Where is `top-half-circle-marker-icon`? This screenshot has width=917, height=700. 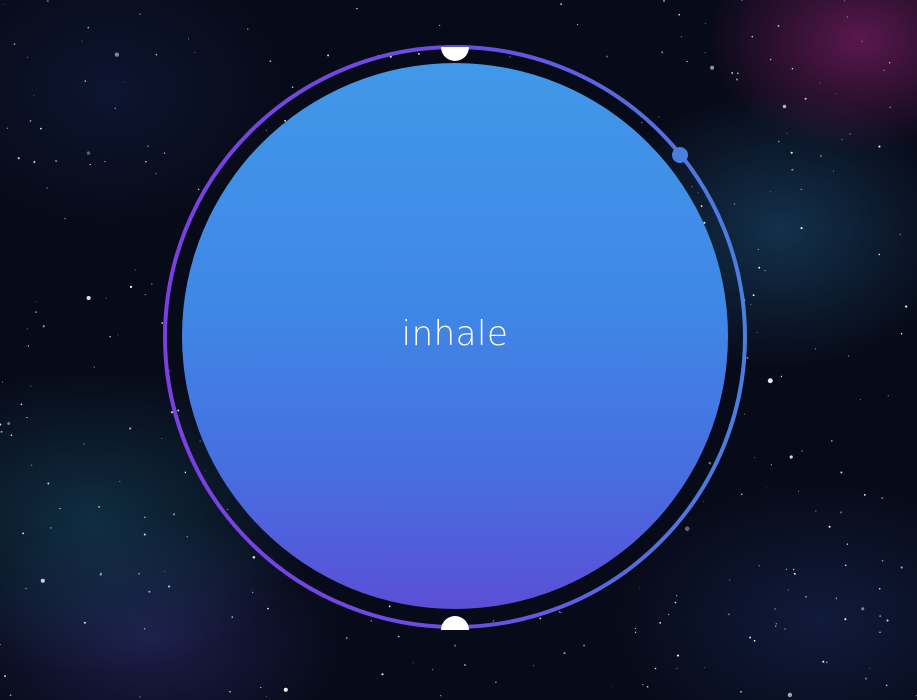 top-half-circle-marker-icon is located at coordinates (455, 54).